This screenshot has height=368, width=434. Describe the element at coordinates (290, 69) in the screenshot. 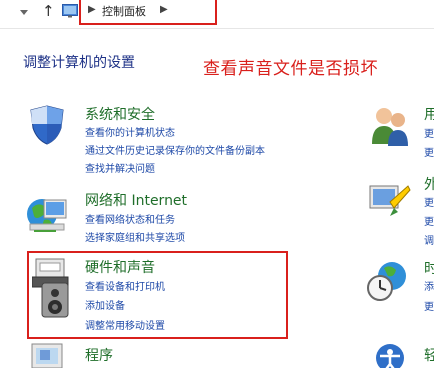

I see `annotation-text: 查看声音文件是否损坏` at that location.